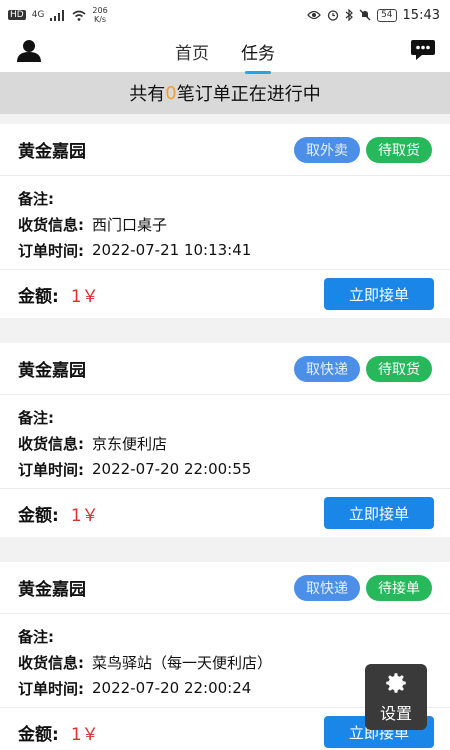 The width and height of the screenshot is (450, 750). Describe the element at coordinates (100, 15) in the screenshot. I see `network-speed: 206 K/s` at that location.